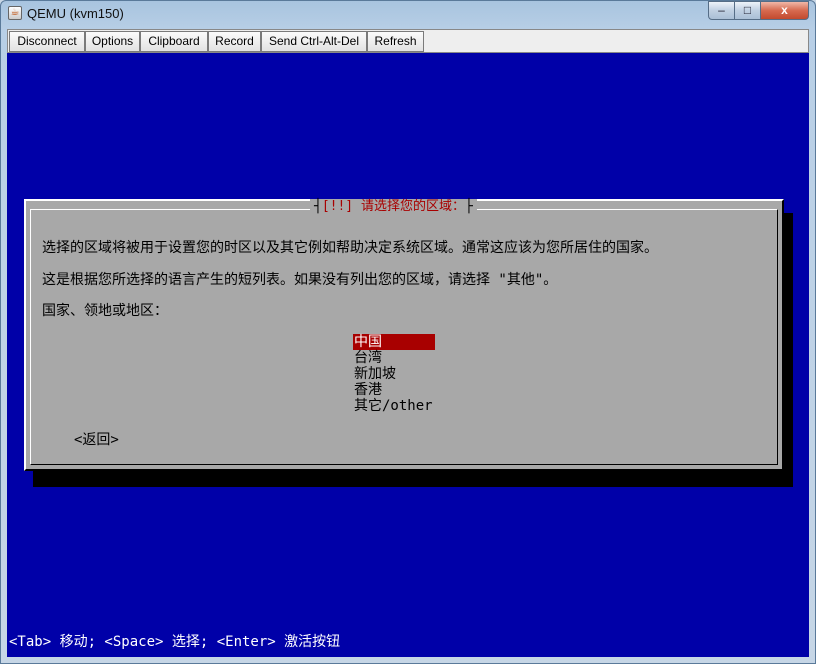 The height and width of the screenshot is (664, 816). Describe the element at coordinates (394, 342) in the screenshot. I see `list-item-china: 中国` at that location.